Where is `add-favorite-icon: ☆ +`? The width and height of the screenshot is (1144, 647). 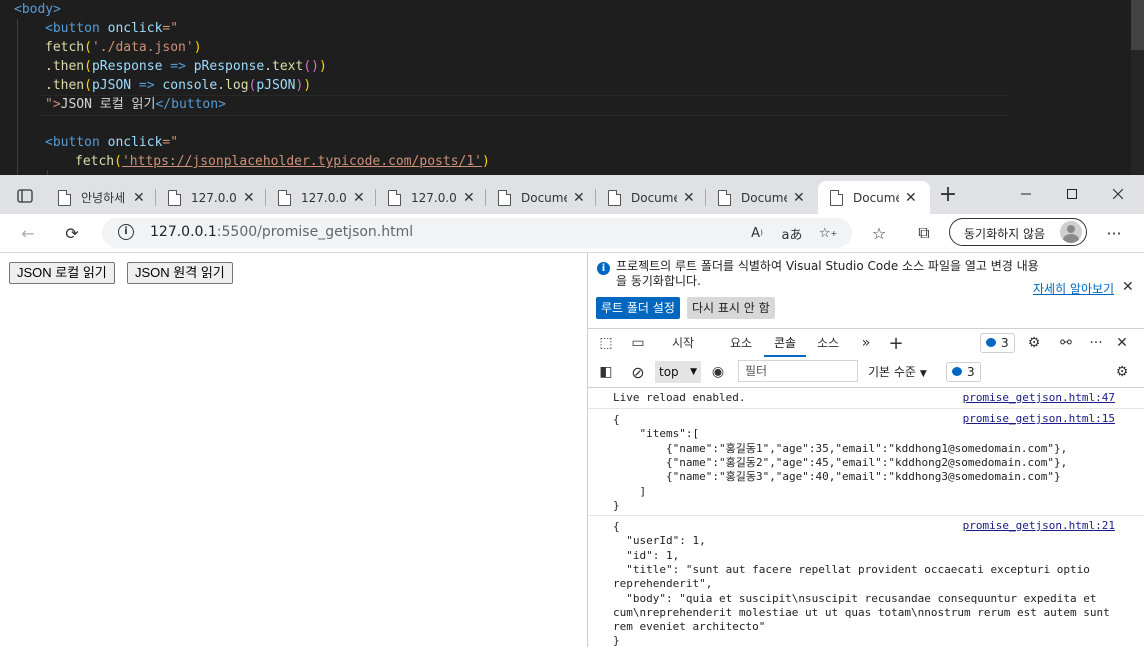
add-favorite-icon: ☆ + is located at coordinates (828, 233).